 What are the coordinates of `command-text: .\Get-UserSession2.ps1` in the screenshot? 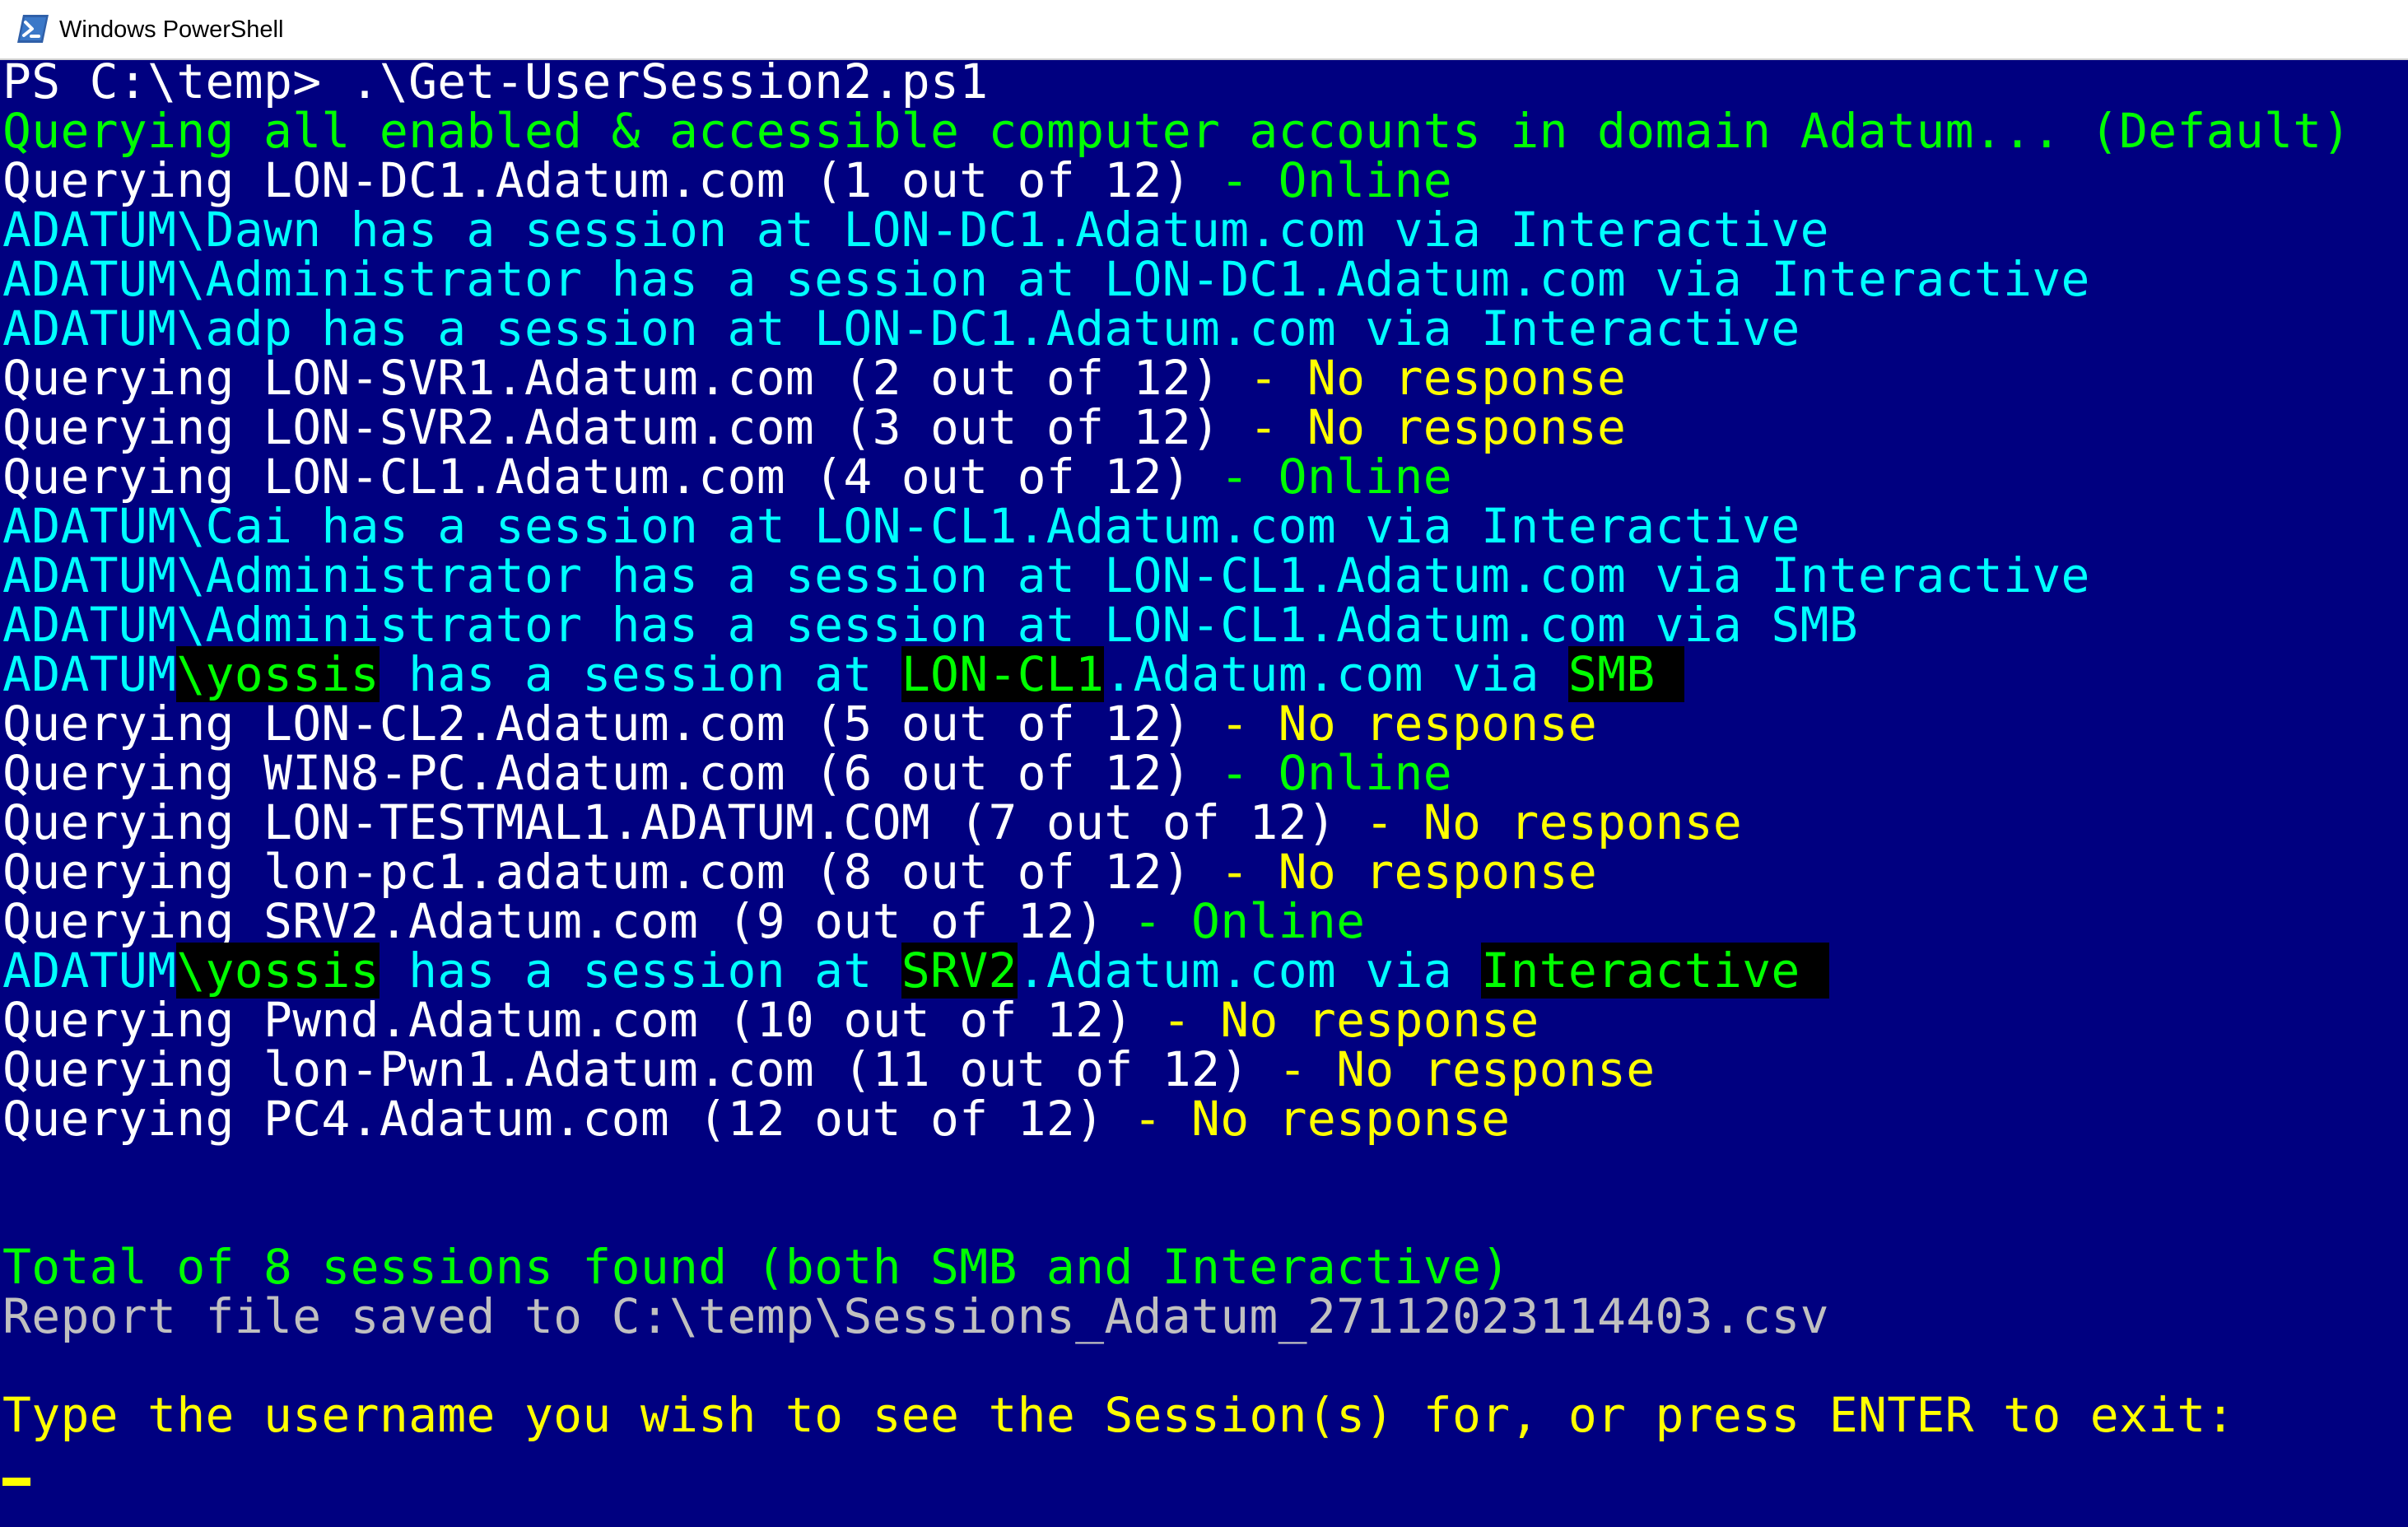 It's located at (655, 81).